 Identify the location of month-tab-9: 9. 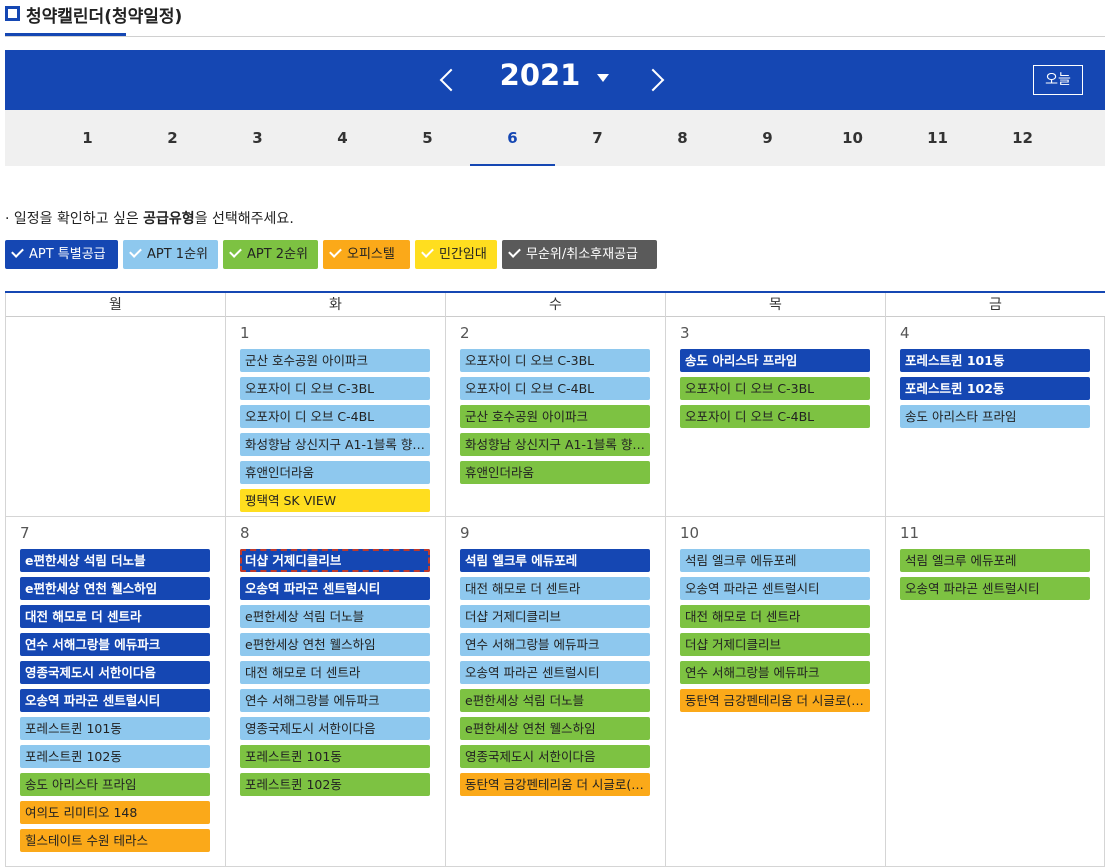
(767, 138).